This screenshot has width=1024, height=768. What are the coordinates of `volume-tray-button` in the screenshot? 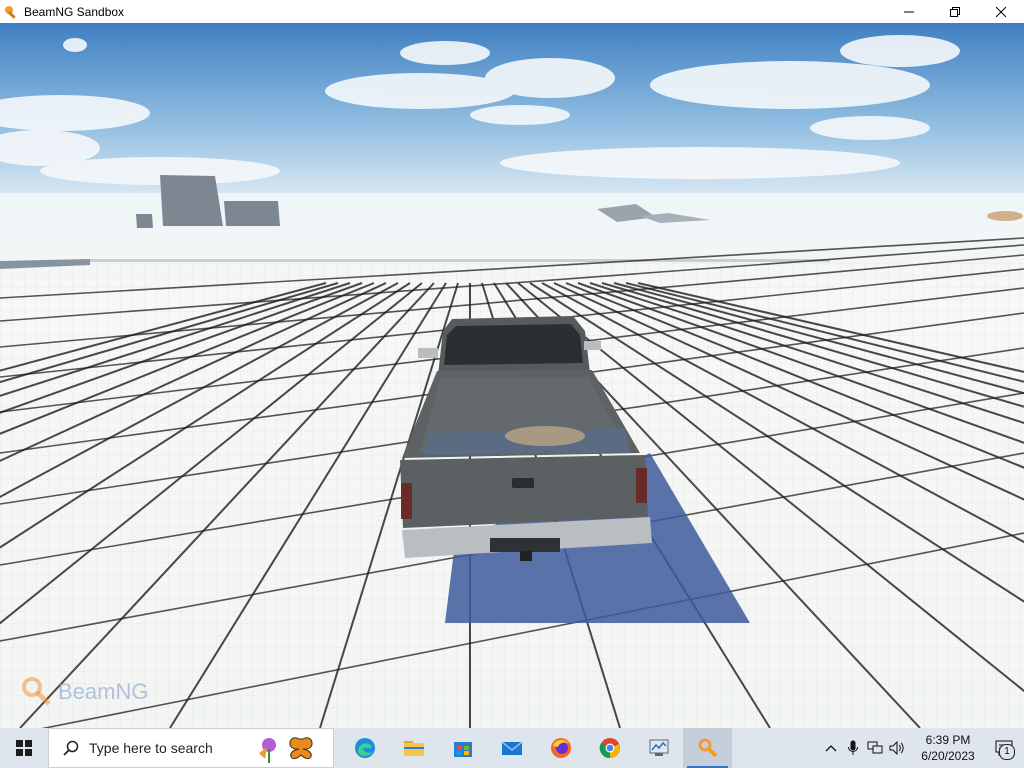 It's located at (897, 748).